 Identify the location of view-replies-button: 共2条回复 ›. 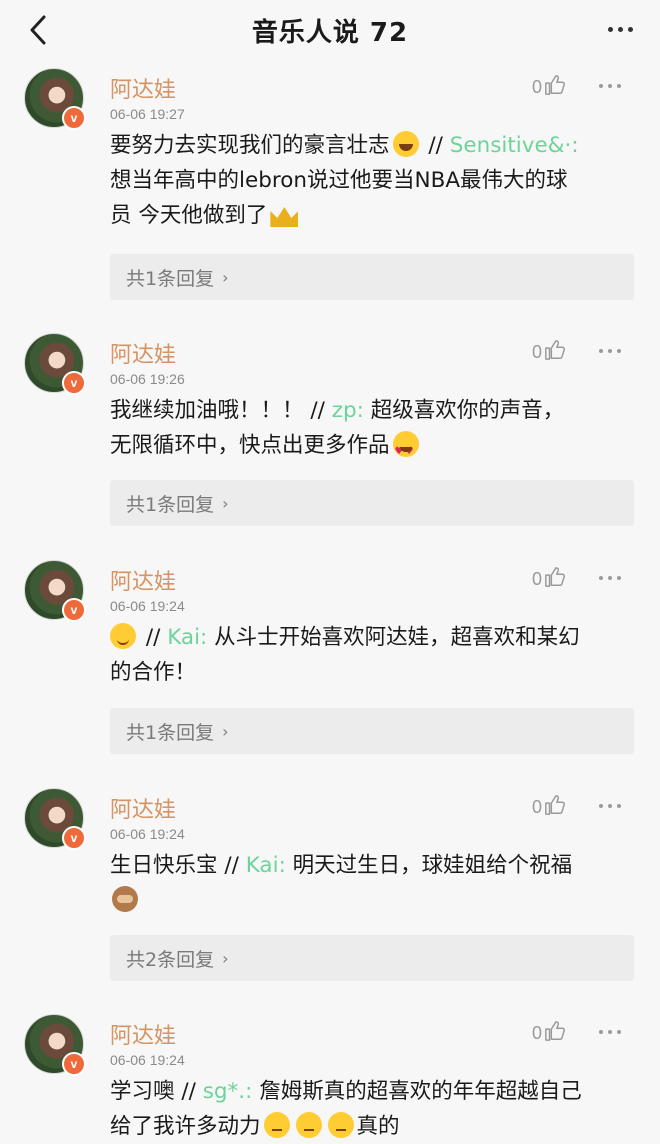
(372, 958).